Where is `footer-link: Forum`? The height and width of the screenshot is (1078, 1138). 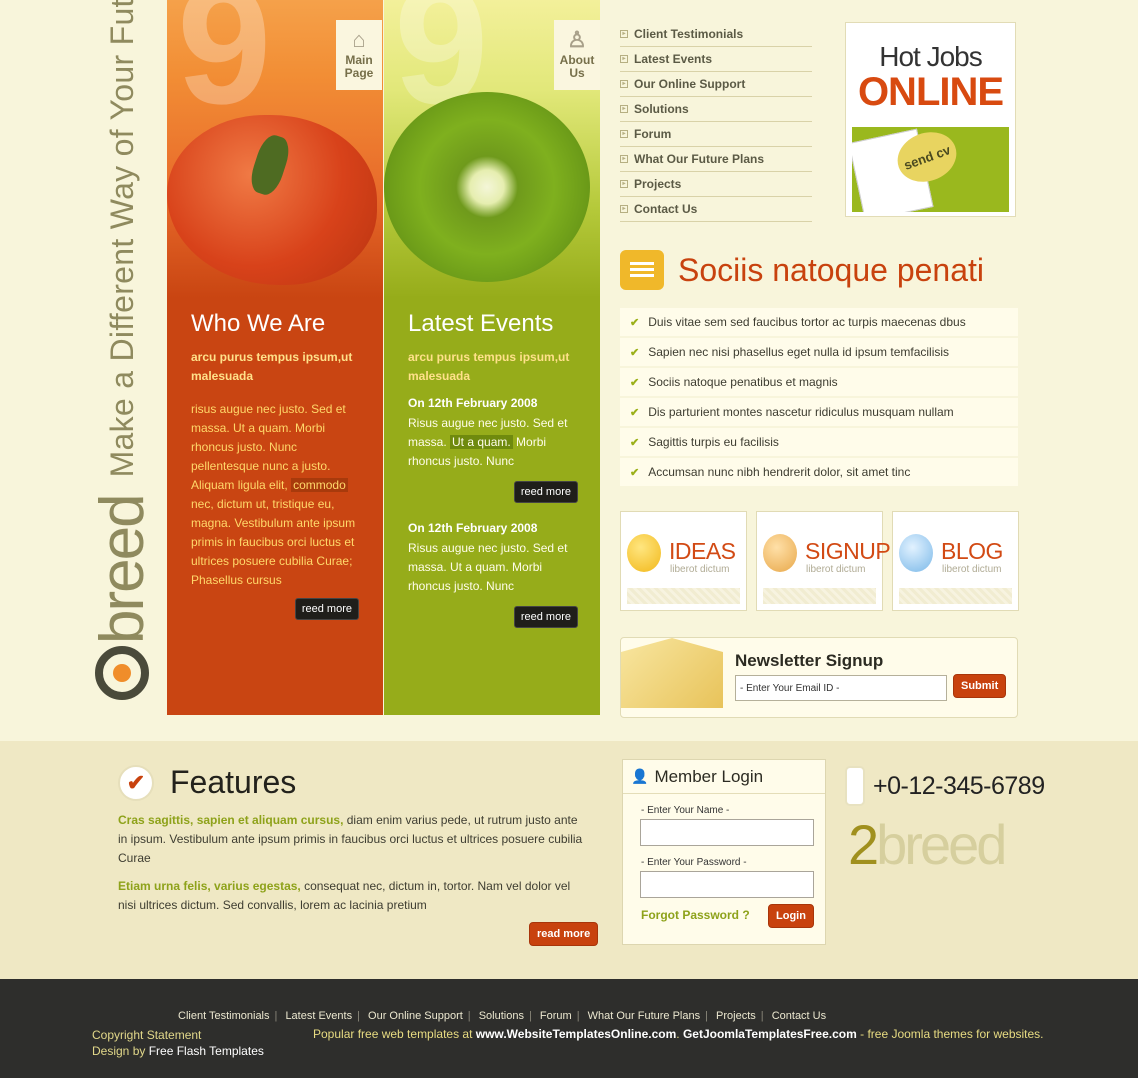
footer-link: Forum is located at coordinates (556, 1016).